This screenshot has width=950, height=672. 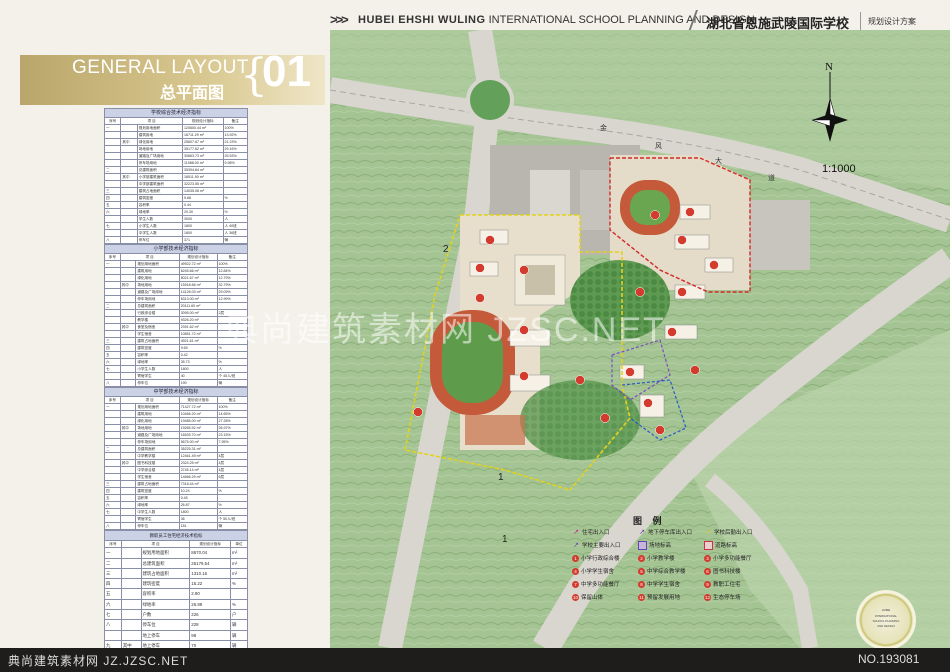 I want to click on table-row: 中学生人数 1800 人 36班, so click(x=176, y=233).